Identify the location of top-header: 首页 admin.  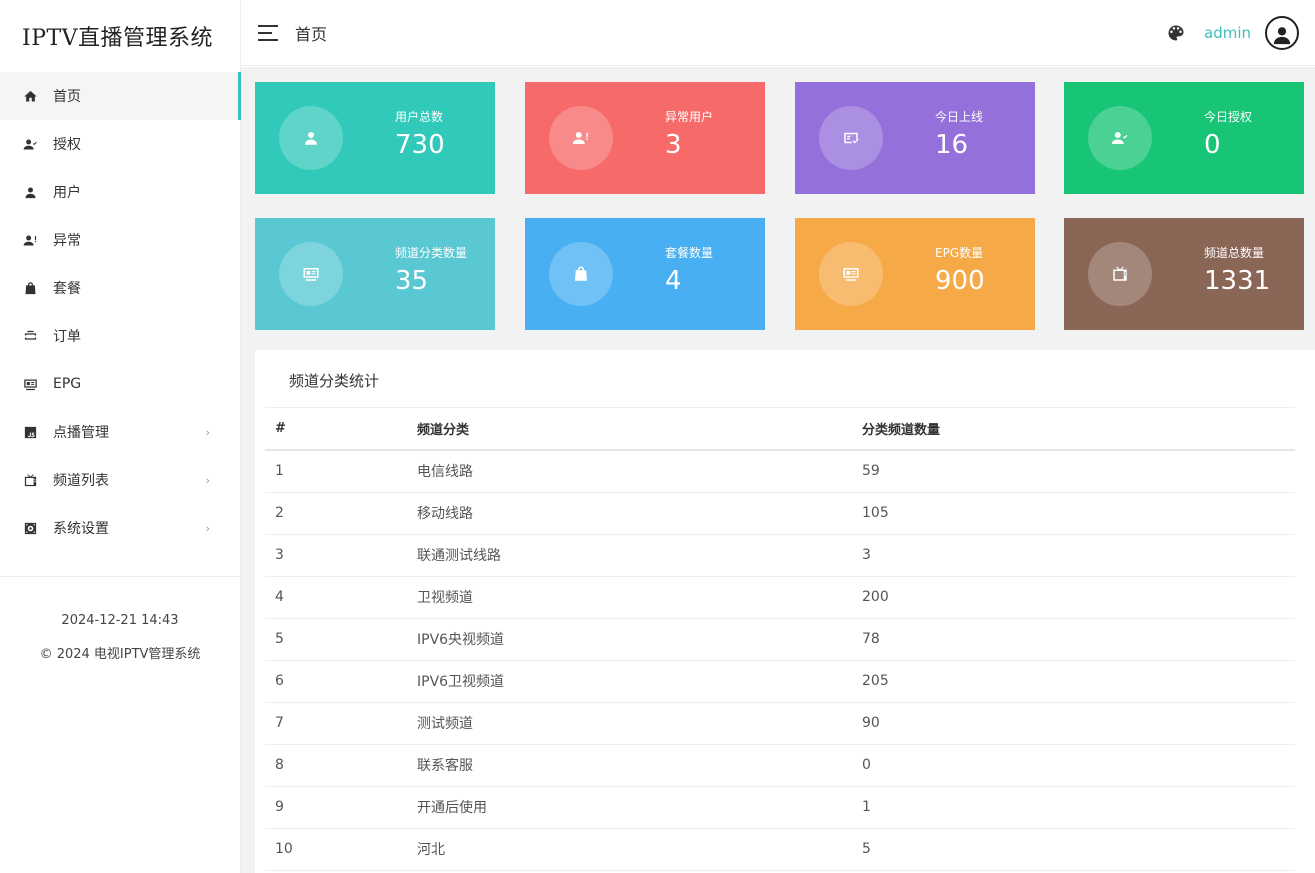
(778, 33).